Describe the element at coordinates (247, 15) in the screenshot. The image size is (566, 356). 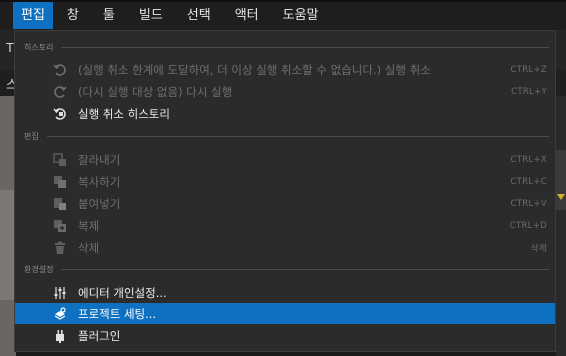
I see `menu-actor: 액터` at that location.